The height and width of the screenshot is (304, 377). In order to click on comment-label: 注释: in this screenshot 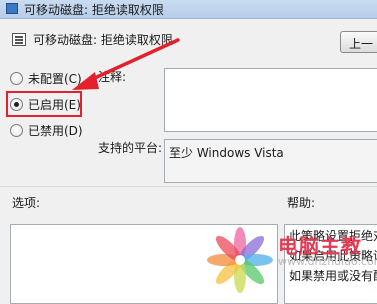, I will do `click(112, 77)`.